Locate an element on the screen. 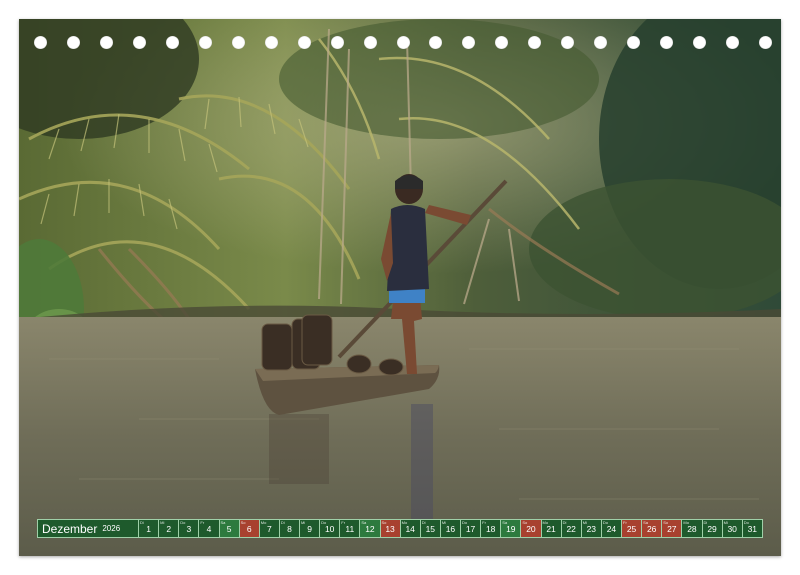 The image size is (800, 575). day-cell: Di 29 is located at coordinates (712, 528).